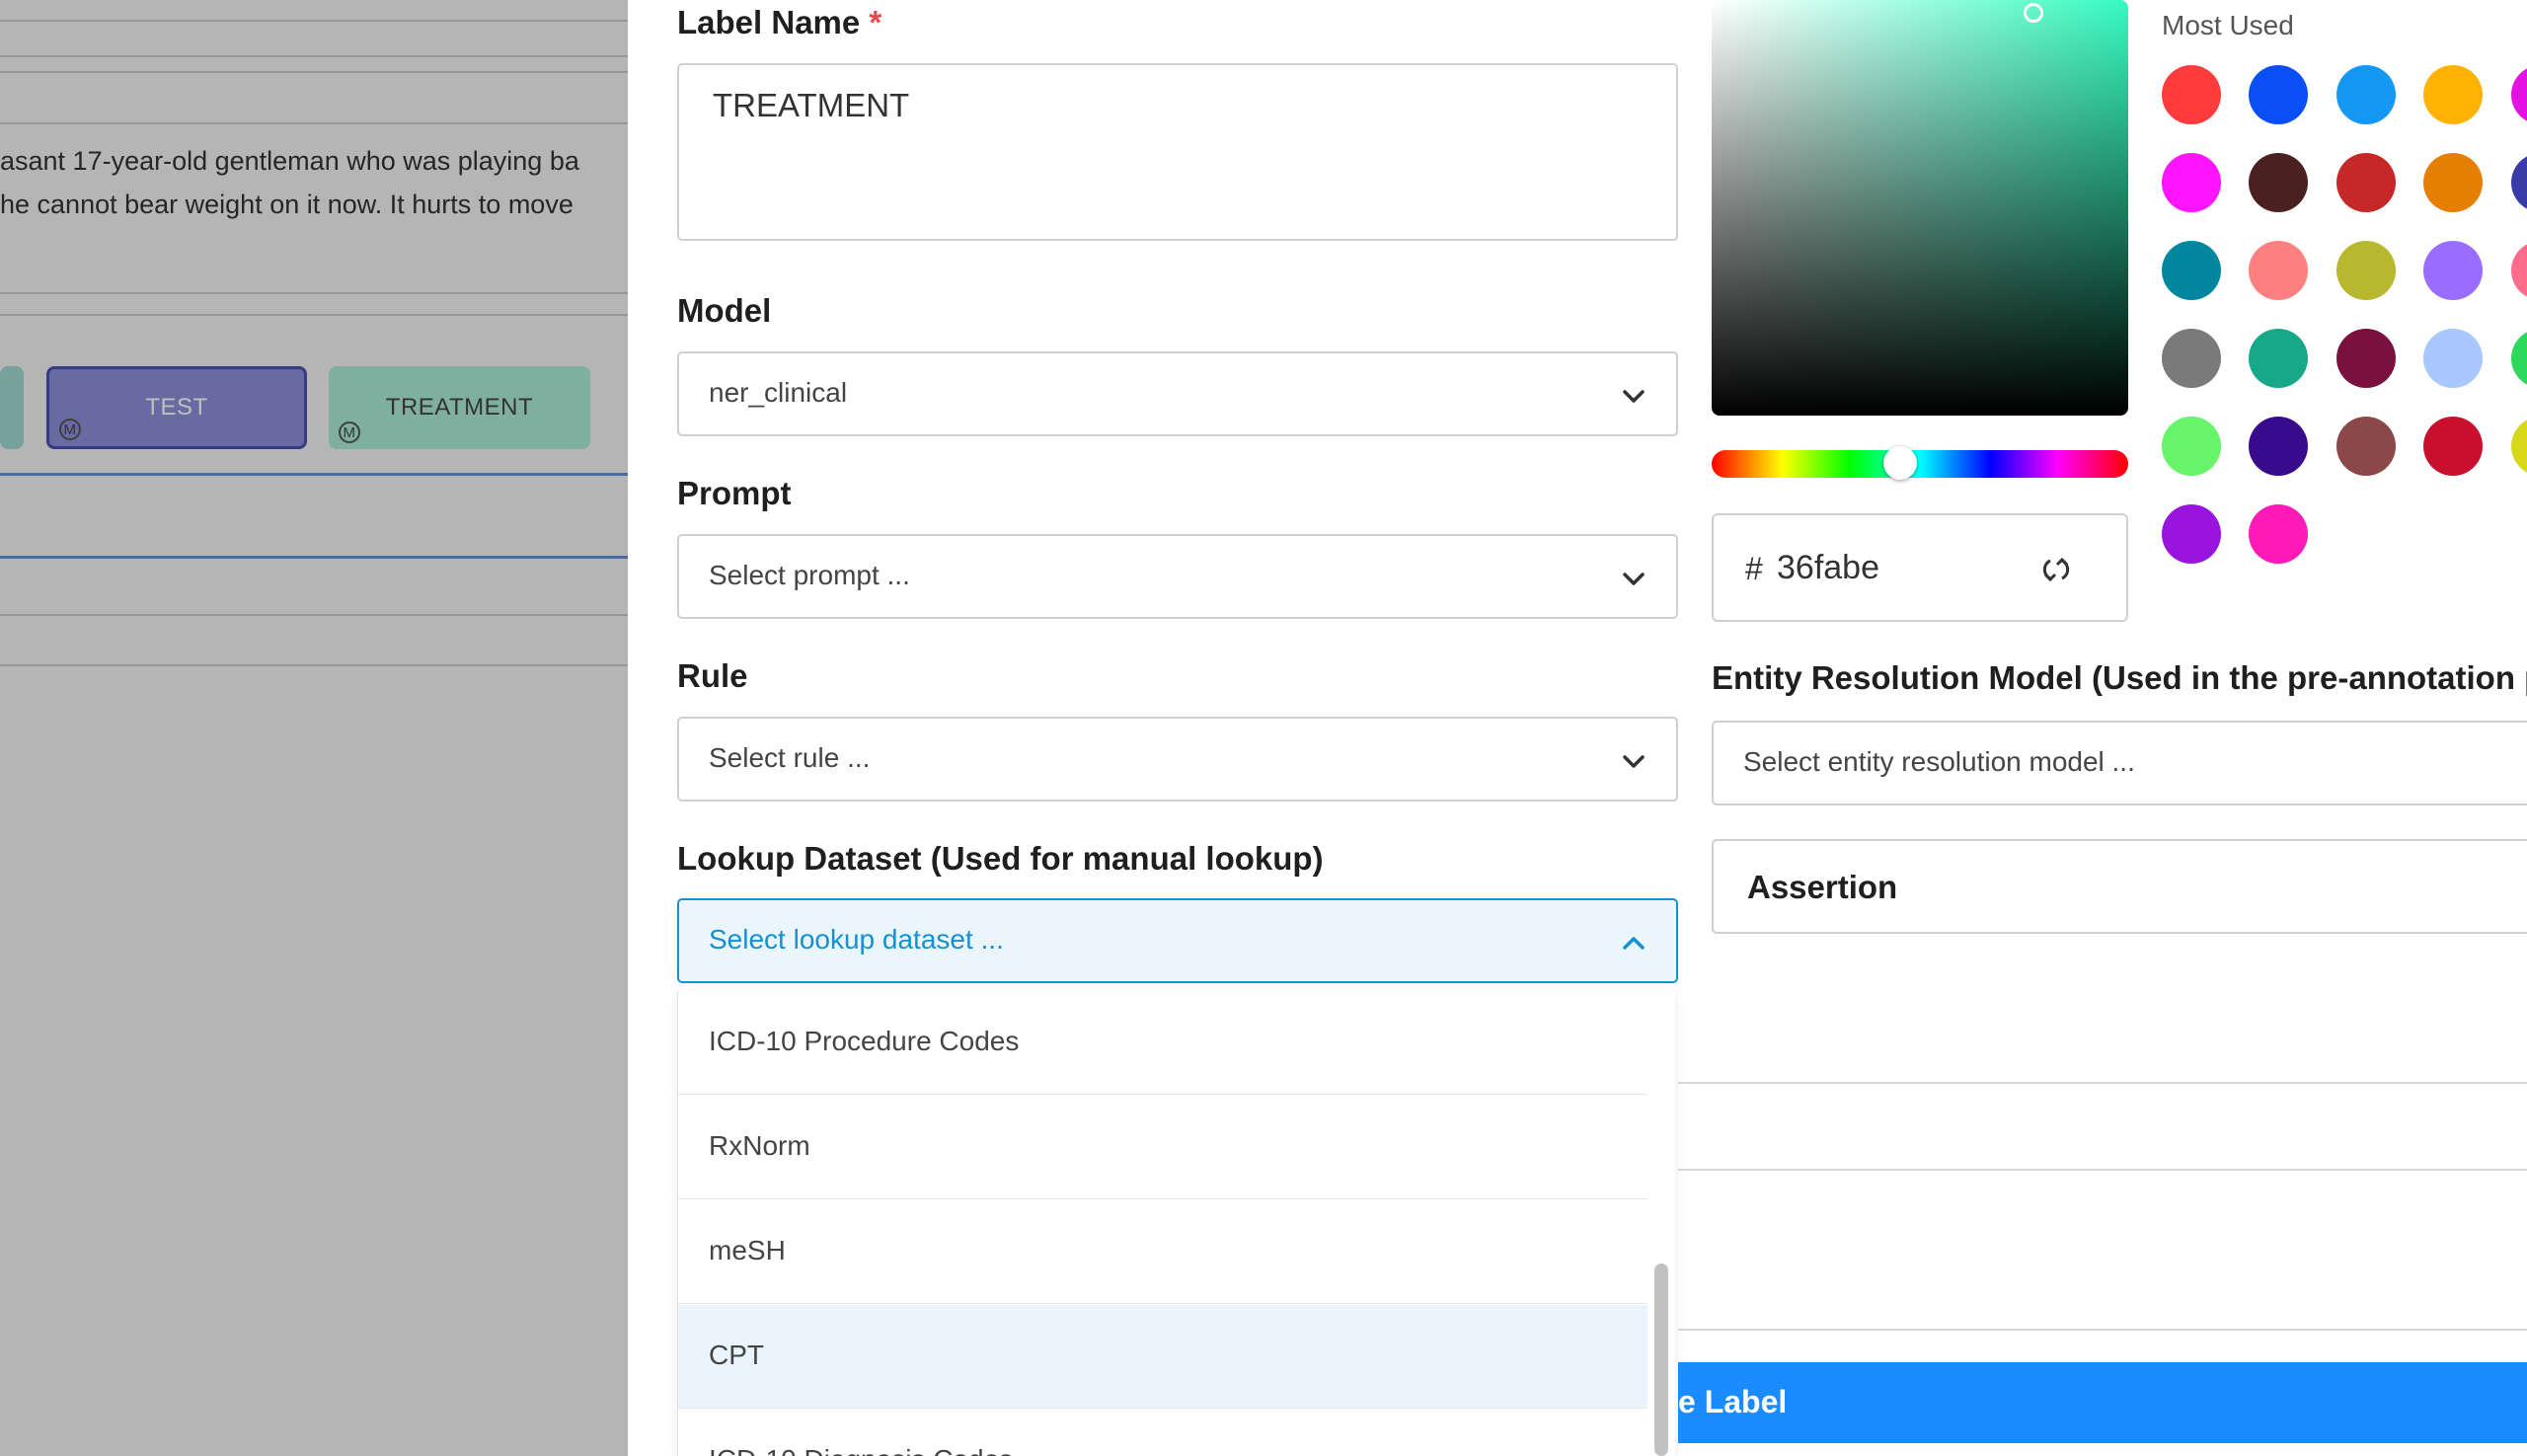 The width and height of the screenshot is (2527, 1456). I want to click on hex-value: 36fabe, so click(1828, 567).